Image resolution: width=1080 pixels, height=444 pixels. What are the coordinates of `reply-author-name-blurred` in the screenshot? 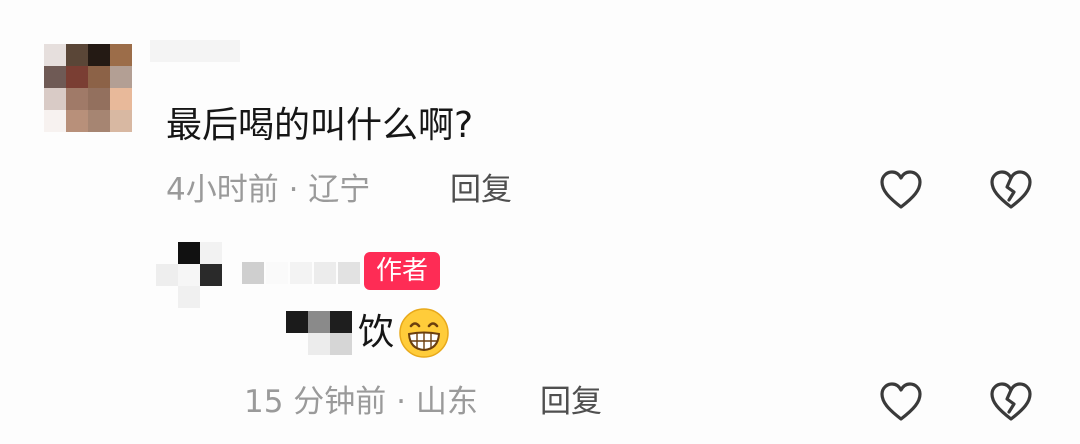 It's located at (301, 273).